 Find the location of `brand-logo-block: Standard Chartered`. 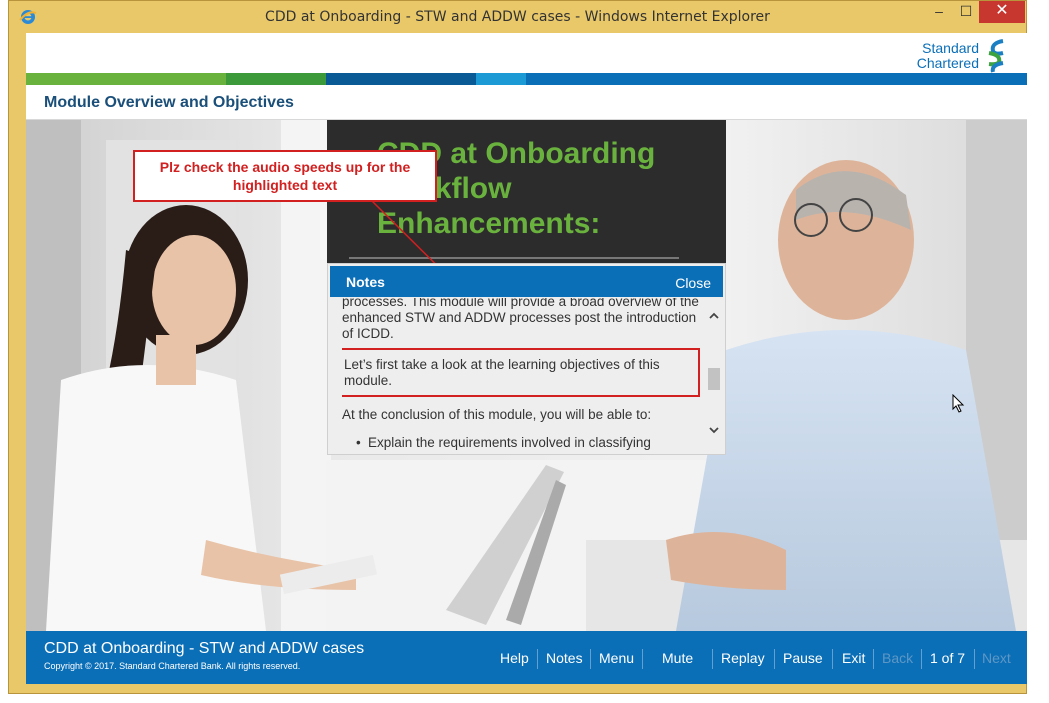

brand-logo-block: Standard Chartered is located at coordinates (957, 57).